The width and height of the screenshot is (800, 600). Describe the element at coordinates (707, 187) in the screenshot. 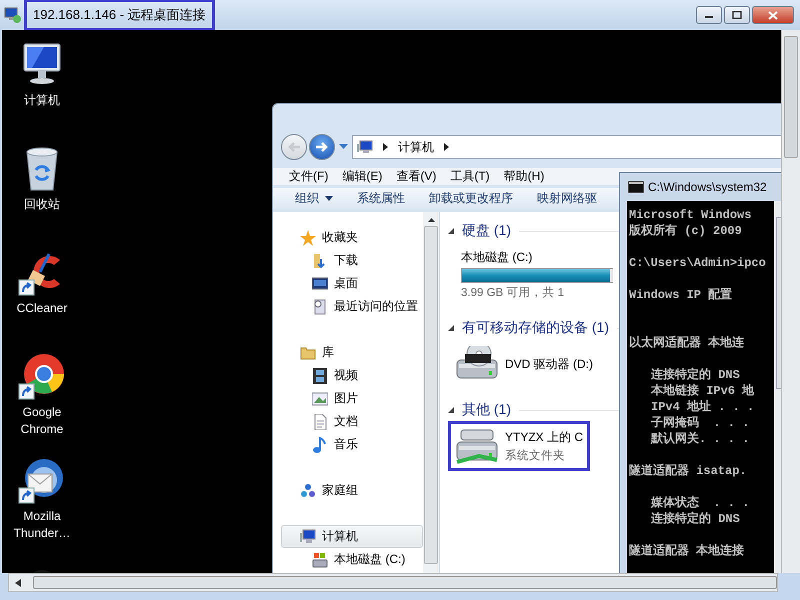

I see `console-title: C:\Windows\system32` at that location.